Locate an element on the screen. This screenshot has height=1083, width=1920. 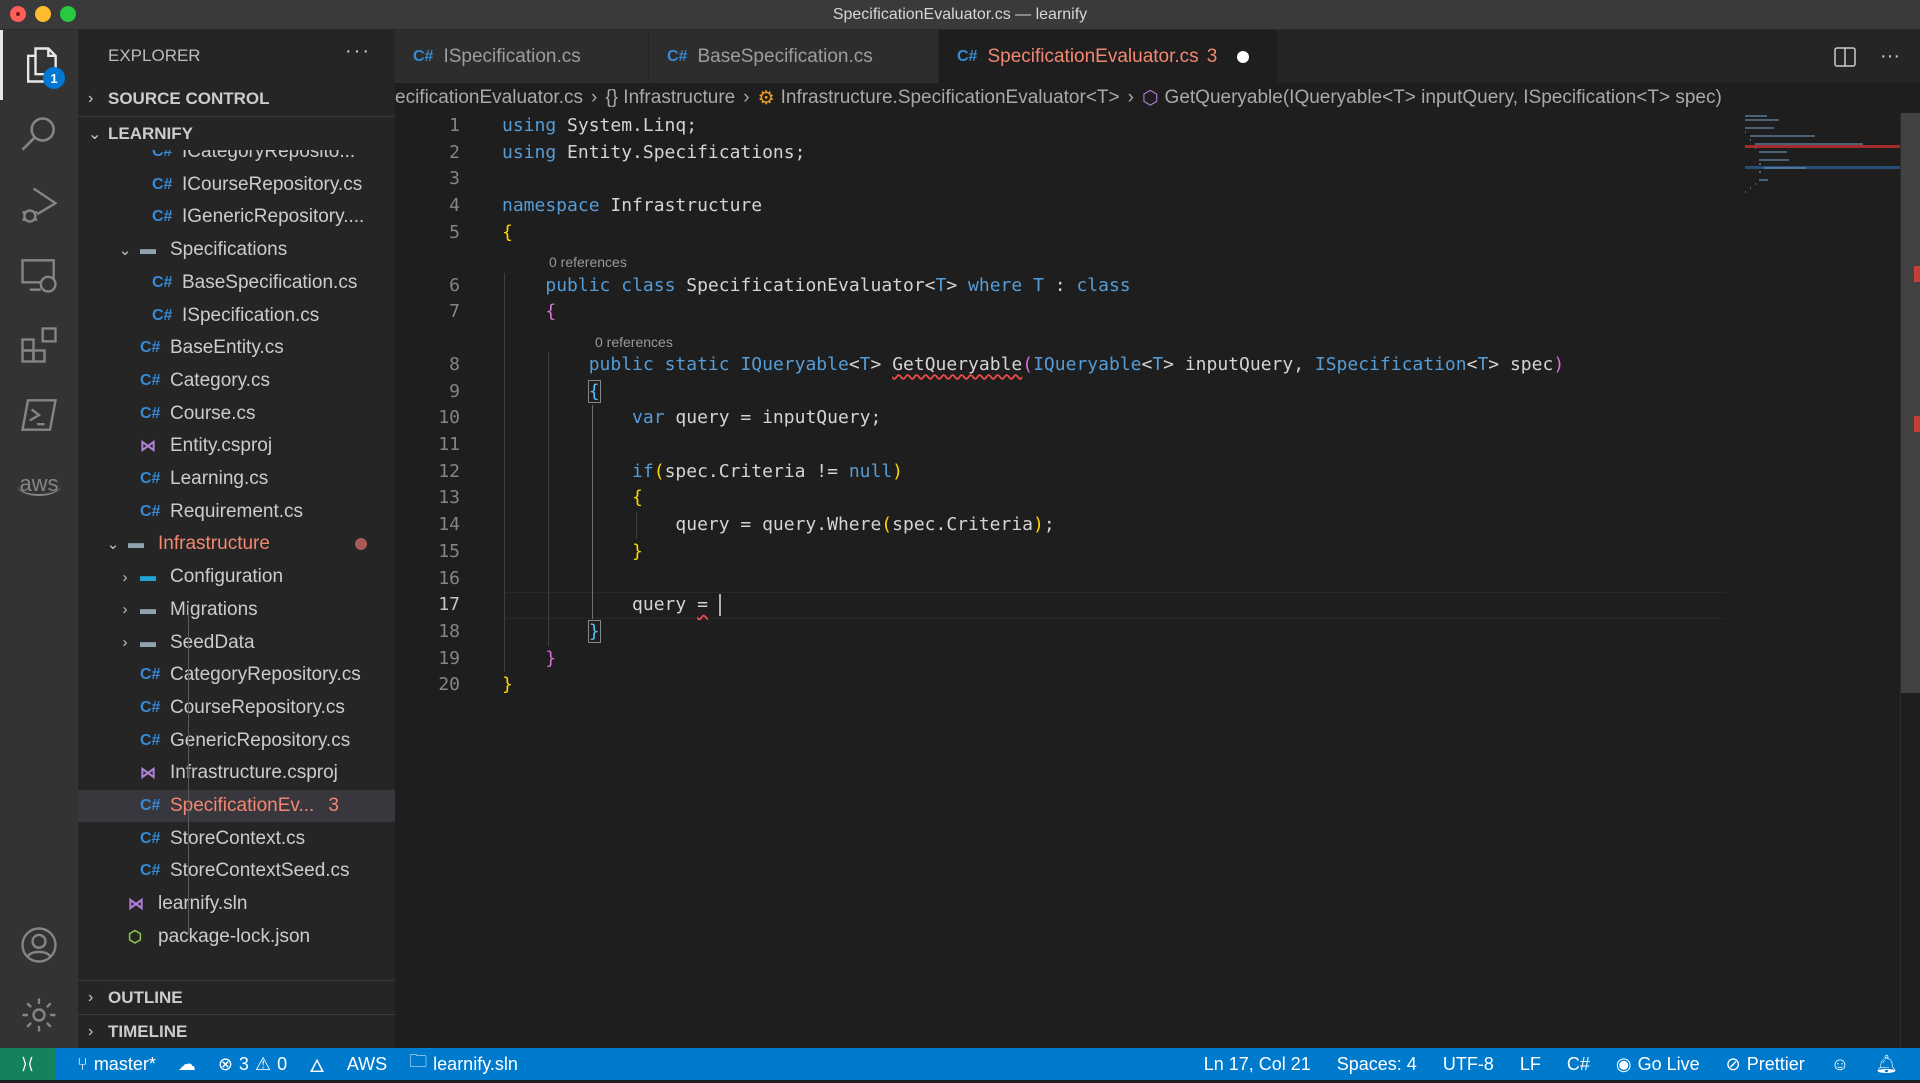
activity-remote-explorer is located at coordinates (39, 275).